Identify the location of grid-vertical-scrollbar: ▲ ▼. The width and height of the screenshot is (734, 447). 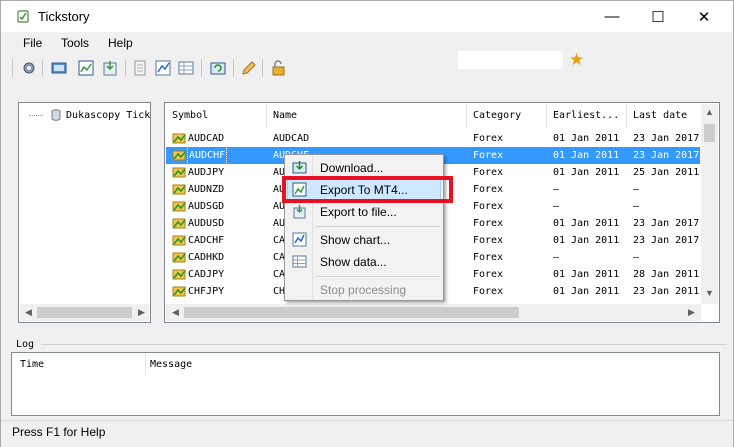
(709, 204).